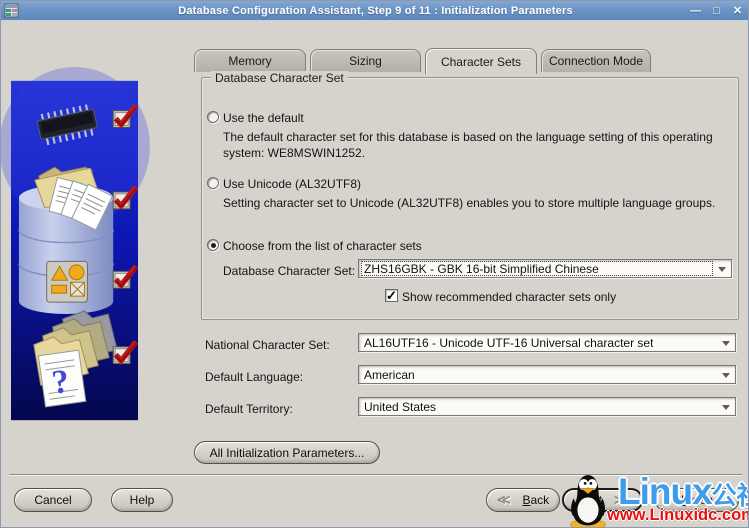 This screenshot has height=528, width=749. Describe the element at coordinates (602, 500) in the screenshot. I see `next-button: Next ≫` at that location.